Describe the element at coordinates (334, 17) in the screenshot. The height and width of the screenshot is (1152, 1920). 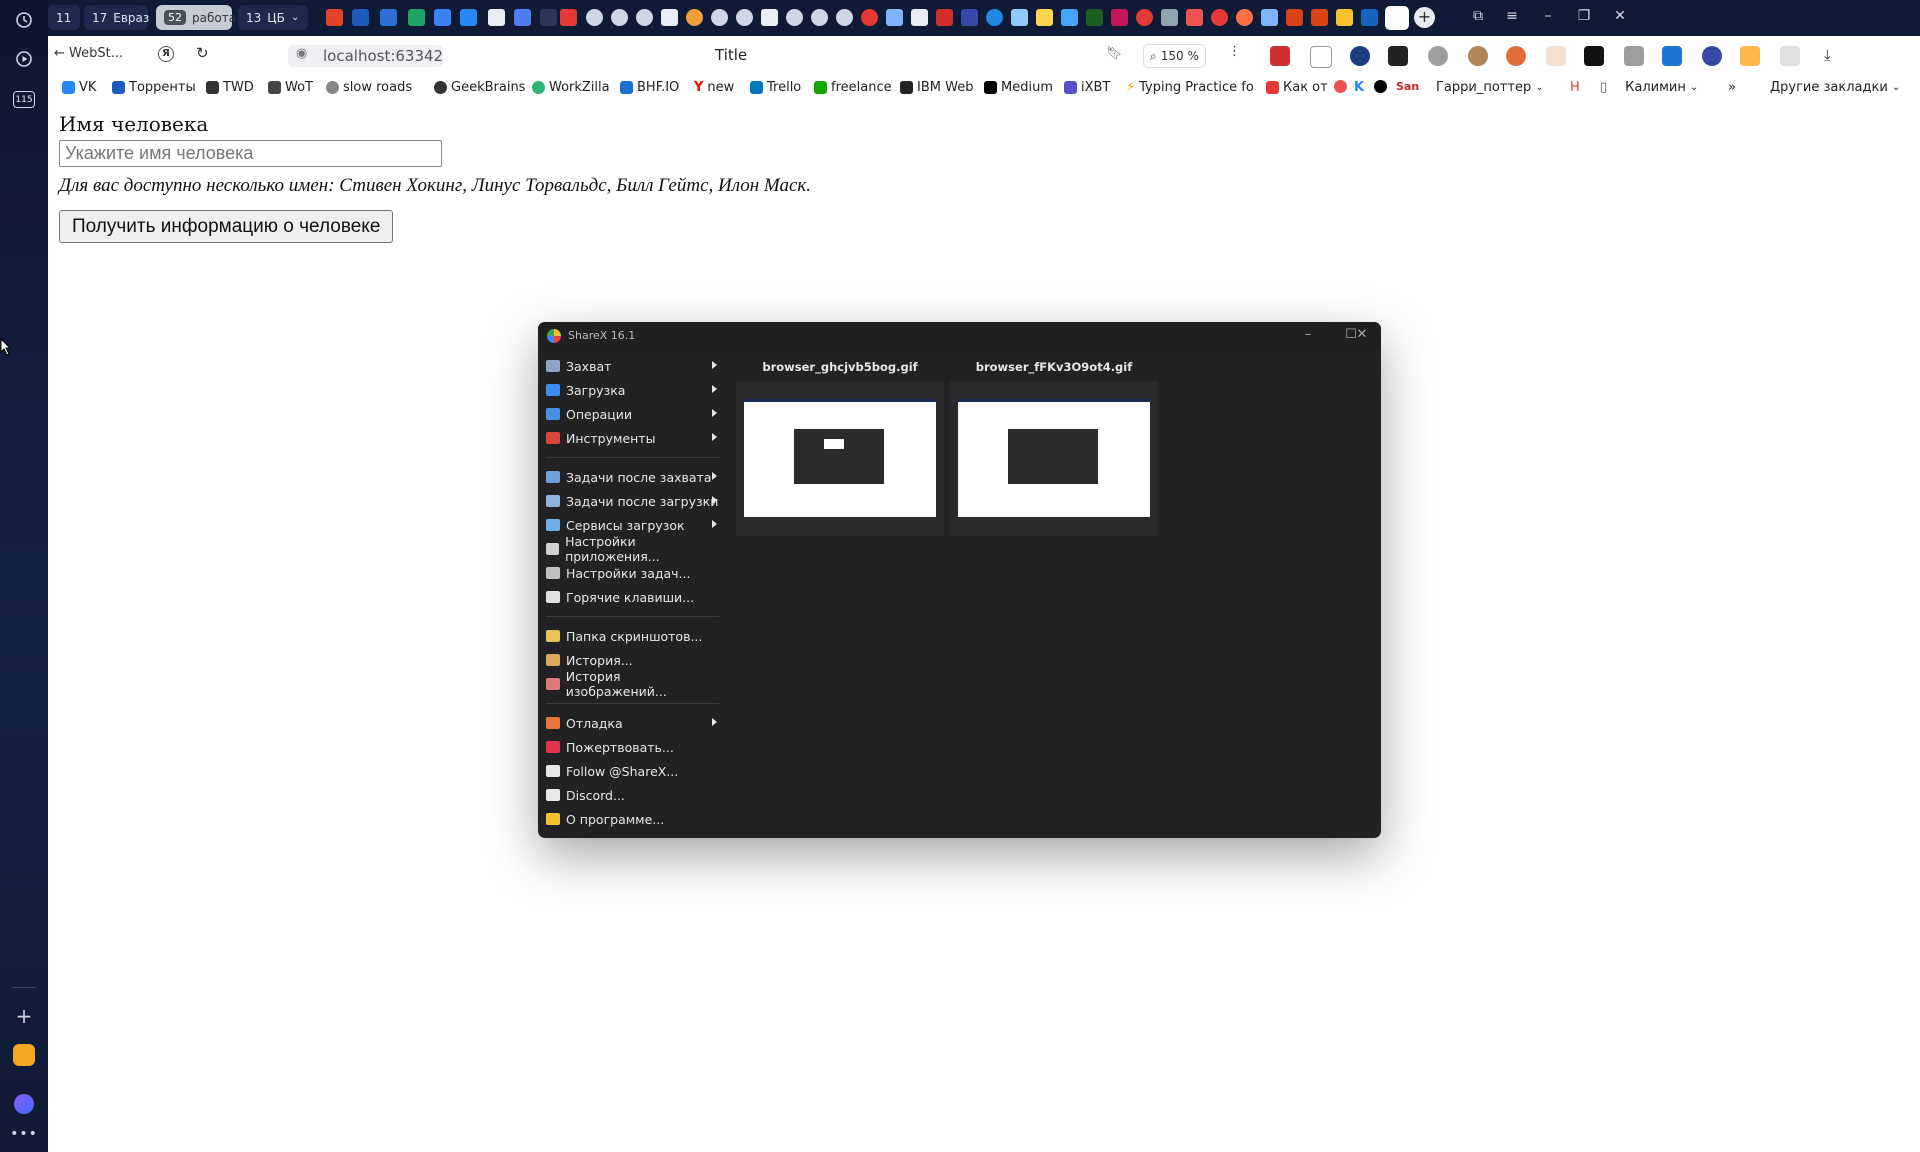
I see `gitlab-tab-icon` at that location.